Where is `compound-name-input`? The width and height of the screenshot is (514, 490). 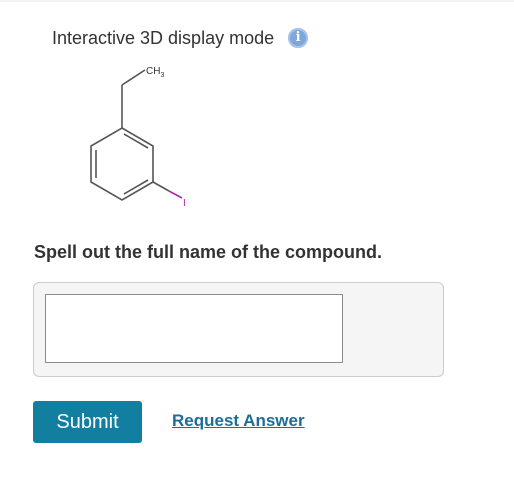 compound-name-input is located at coordinates (194, 328).